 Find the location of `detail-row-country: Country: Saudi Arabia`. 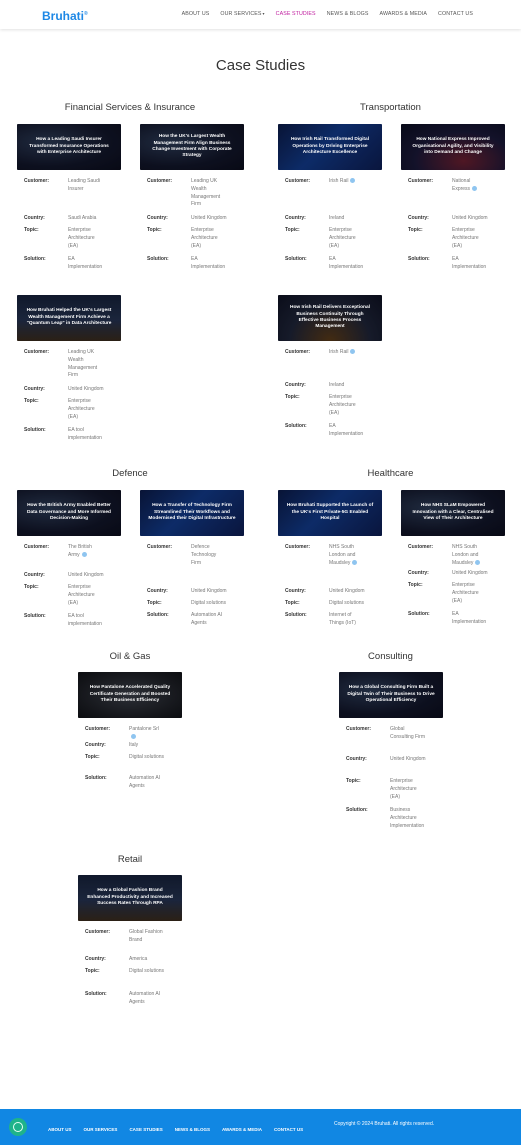

detail-row-country: Country: Saudi Arabia is located at coordinates (64, 219).